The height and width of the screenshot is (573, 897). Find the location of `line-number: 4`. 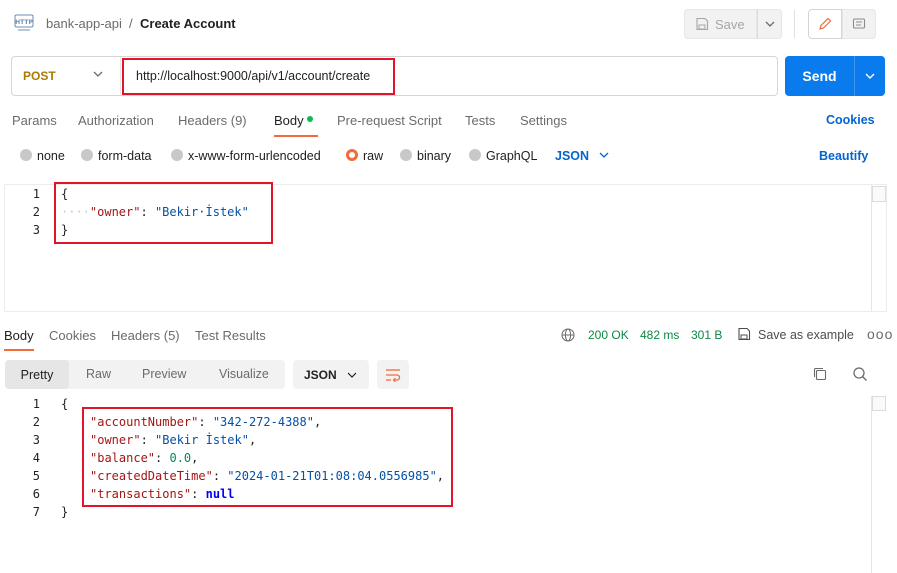

line-number: 4 is located at coordinates (36, 458).